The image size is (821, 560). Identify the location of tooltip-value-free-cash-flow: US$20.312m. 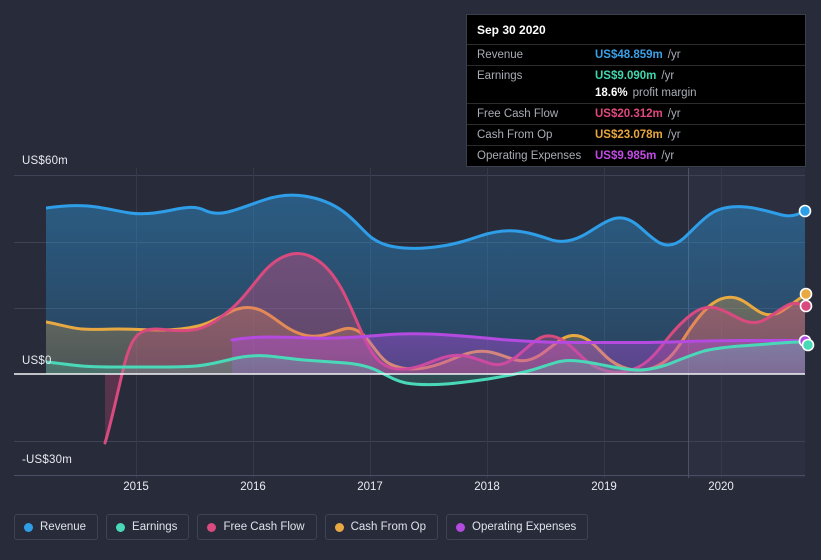
(629, 114).